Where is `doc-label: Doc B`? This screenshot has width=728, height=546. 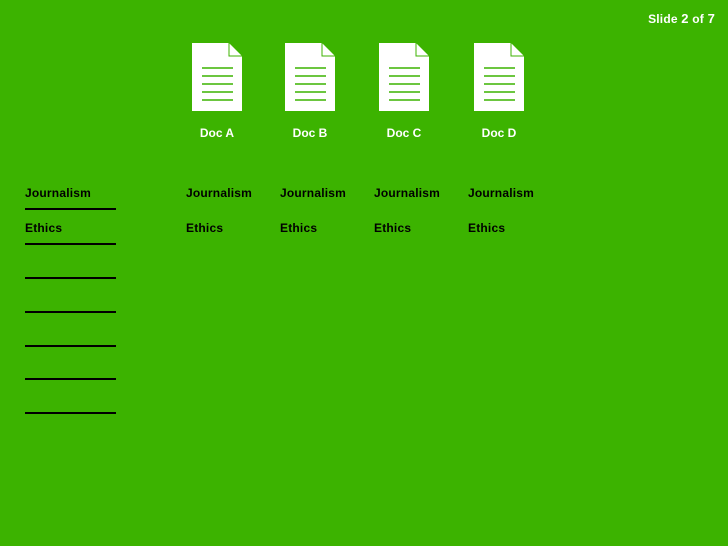 doc-label: Doc B is located at coordinates (310, 133).